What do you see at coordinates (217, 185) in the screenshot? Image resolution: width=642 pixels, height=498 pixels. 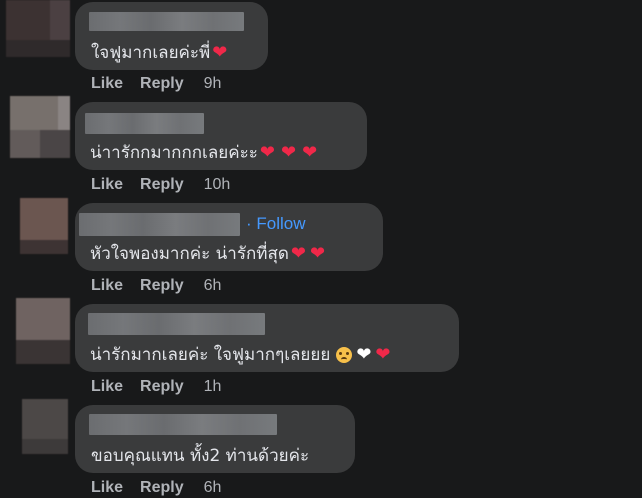 I see `timestamp: 10h` at bounding box center [217, 185].